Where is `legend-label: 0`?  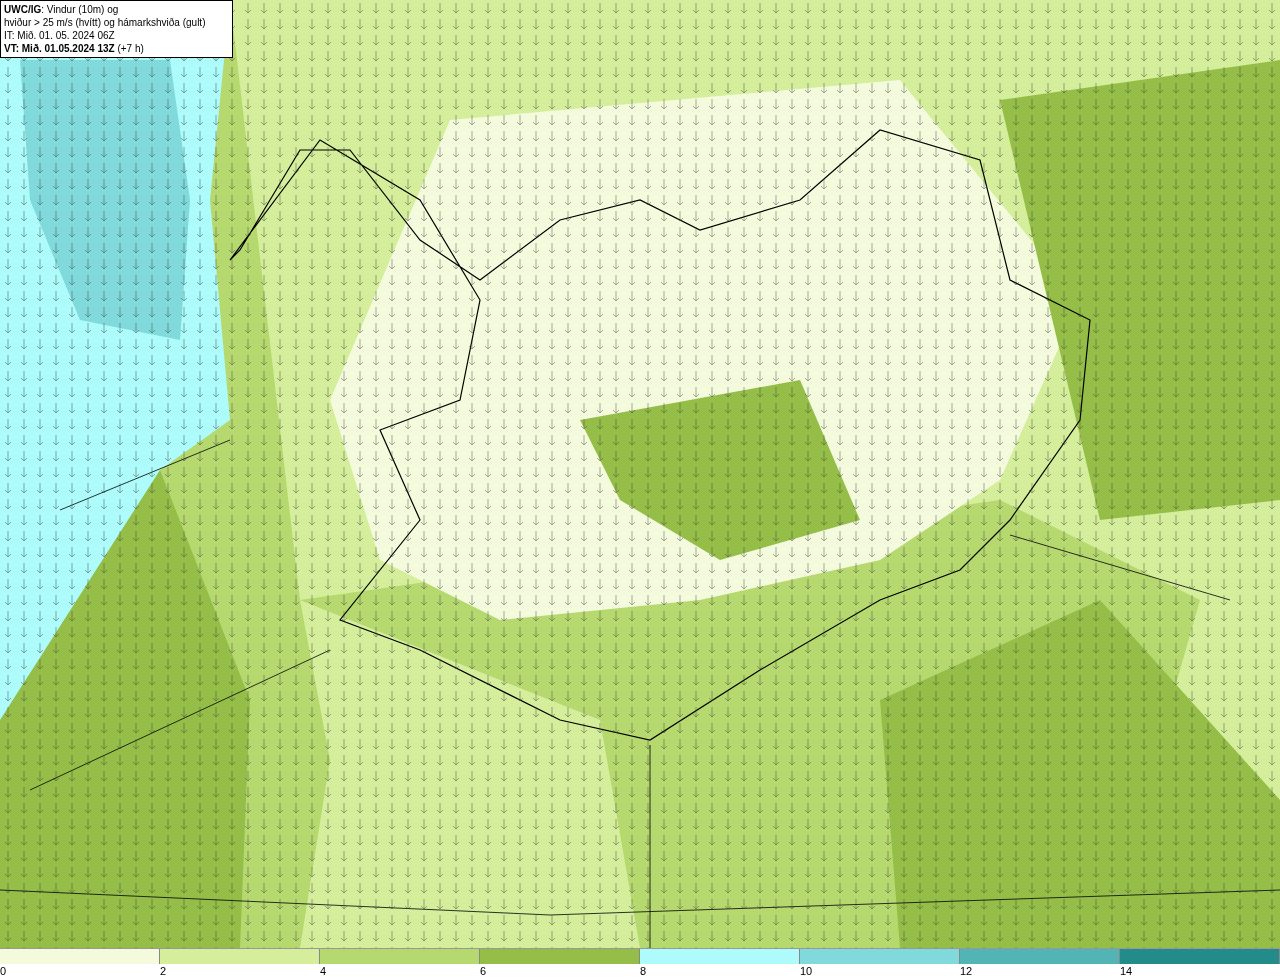
legend-label: 0 is located at coordinates (3, 971).